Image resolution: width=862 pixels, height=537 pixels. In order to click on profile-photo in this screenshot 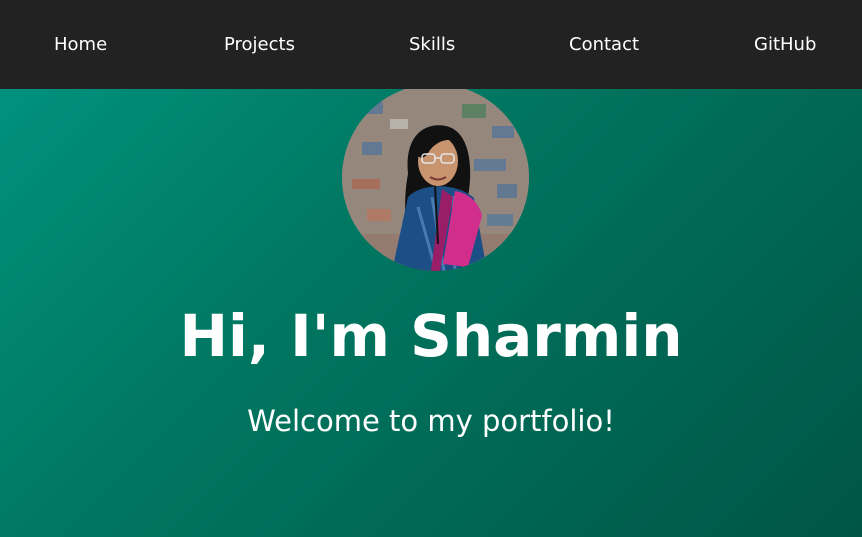, I will do `click(435, 177)`.